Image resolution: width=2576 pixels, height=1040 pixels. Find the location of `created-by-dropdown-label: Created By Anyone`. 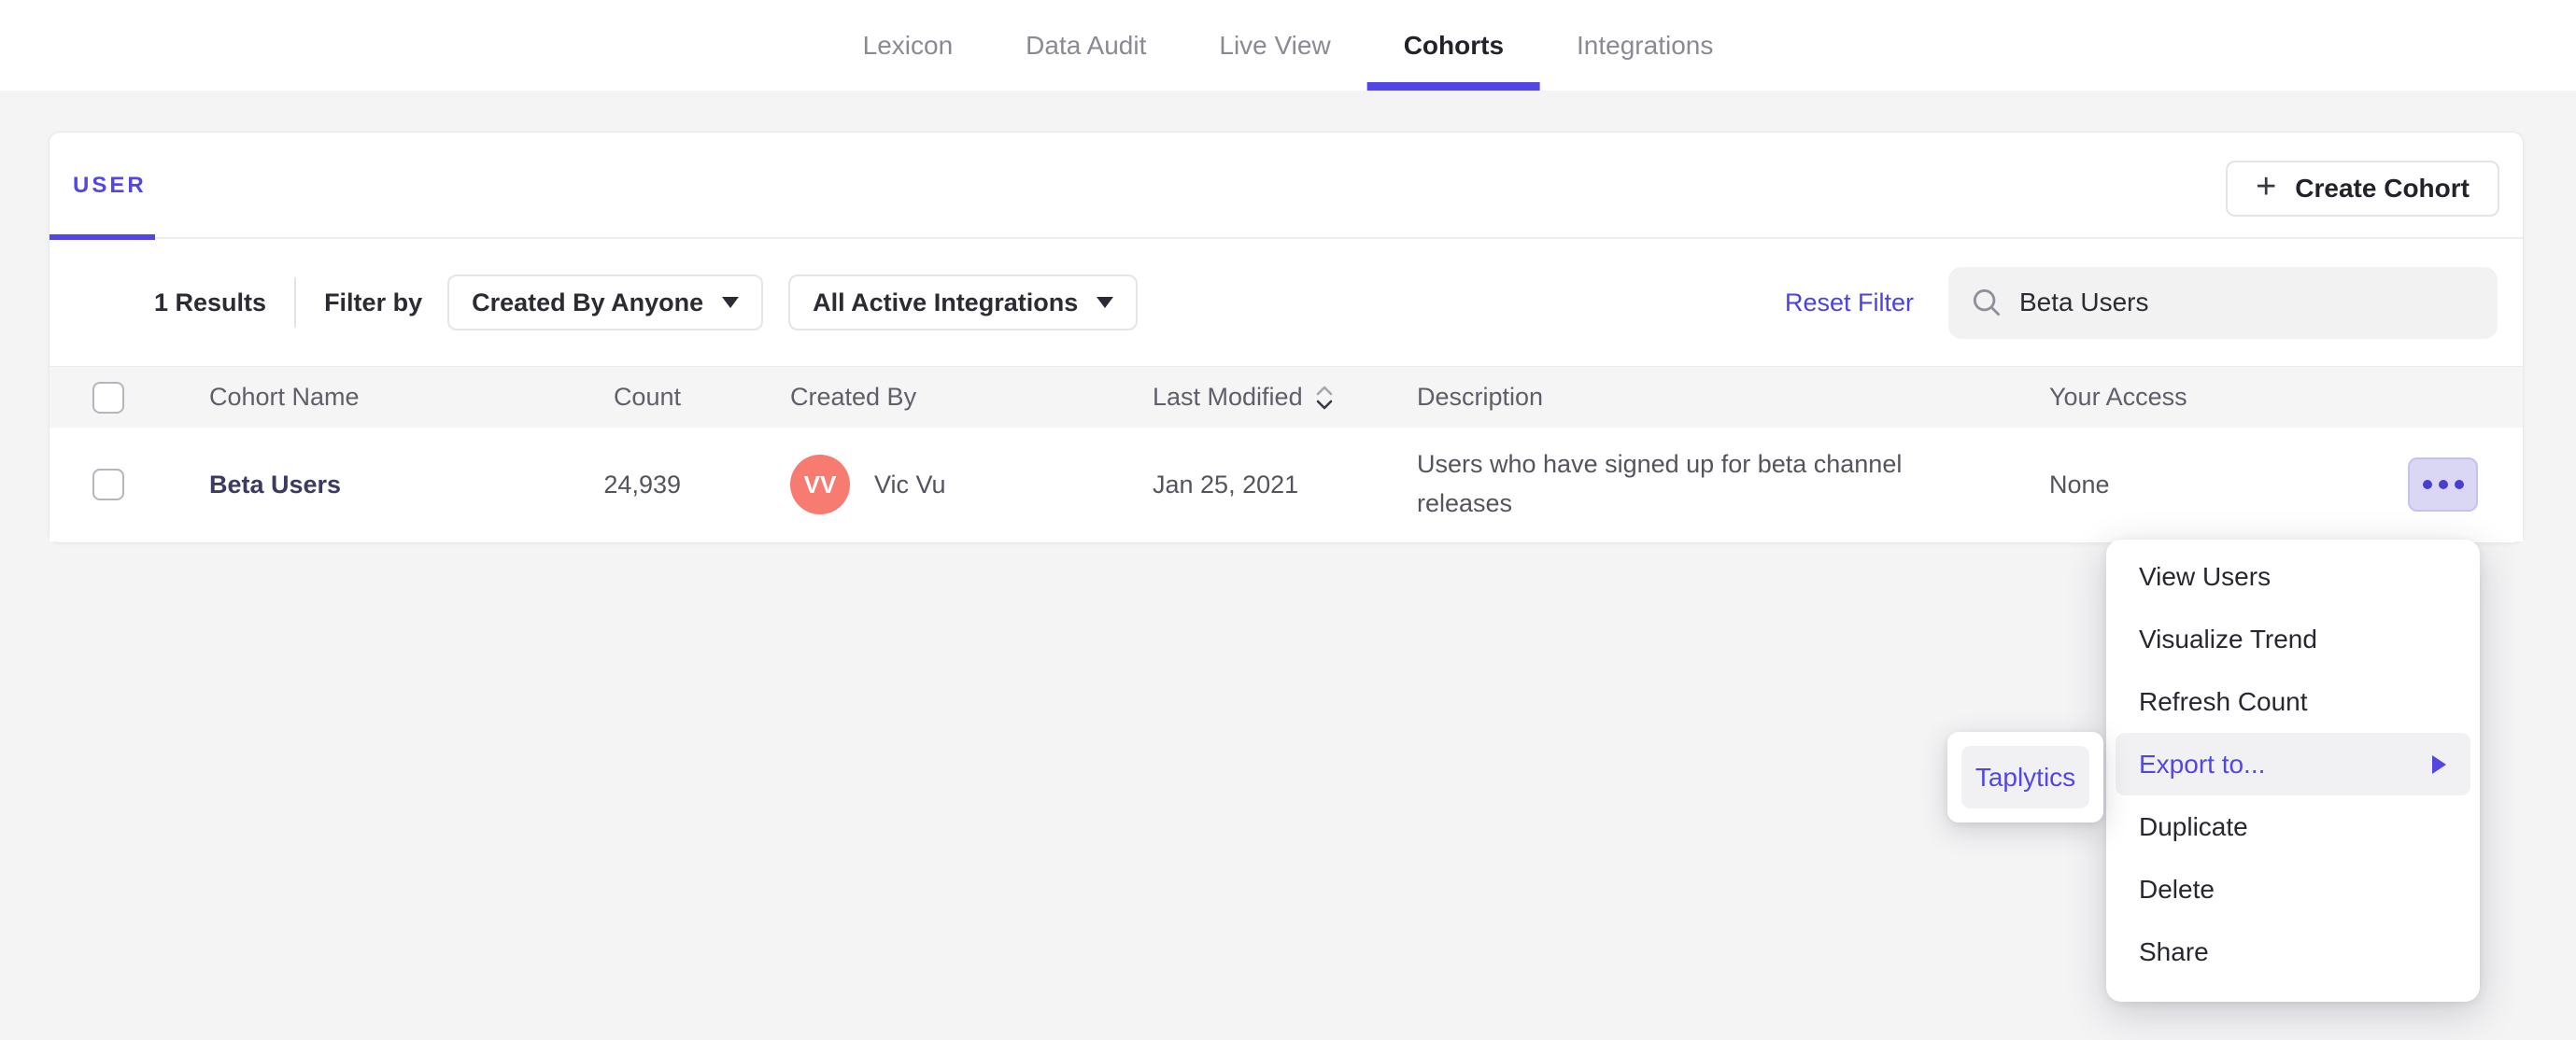

created-by-dropdown-label: Created By Anyone is located at coordinates (588, 302).